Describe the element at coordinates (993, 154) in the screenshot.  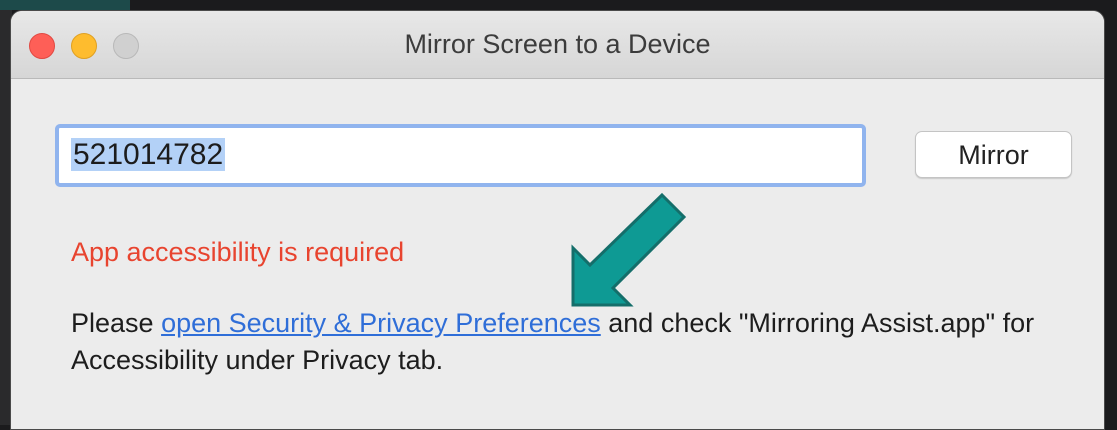
I see `mirror-button: Mirror` at that location.